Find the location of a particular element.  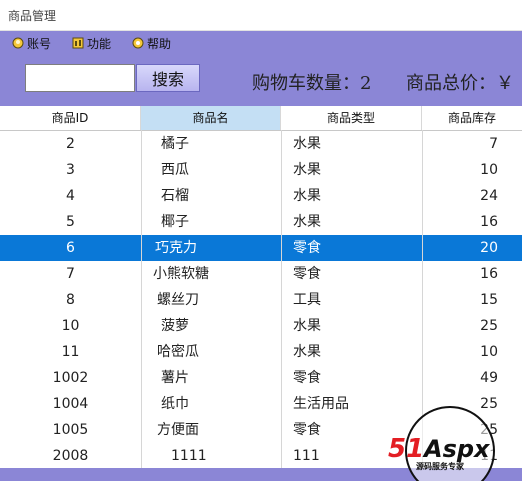

function-icon is located at coordinates (78, 43).